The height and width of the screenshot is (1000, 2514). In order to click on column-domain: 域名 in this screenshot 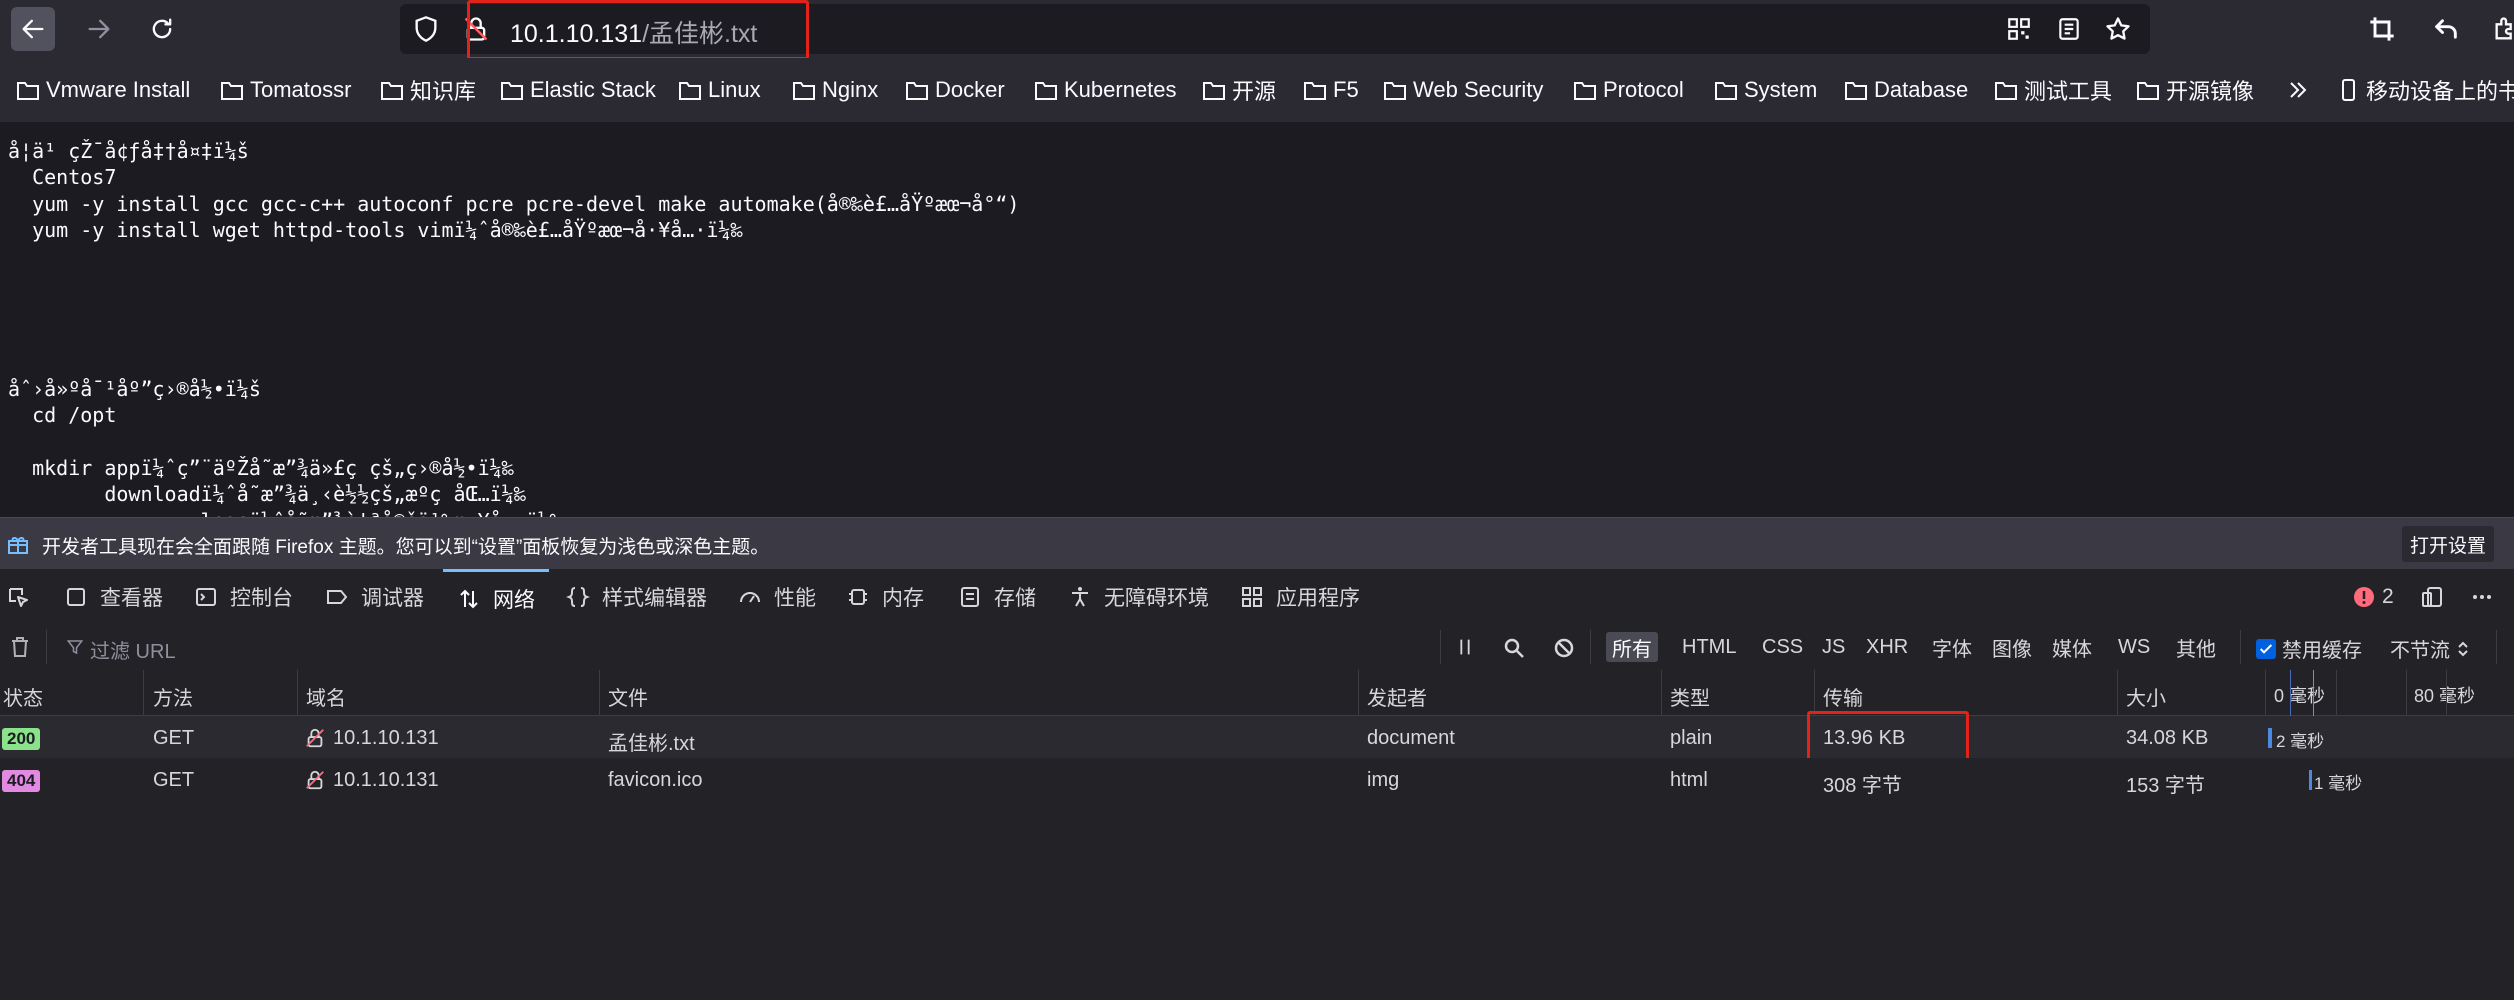, I will do `click(326, 696)`.